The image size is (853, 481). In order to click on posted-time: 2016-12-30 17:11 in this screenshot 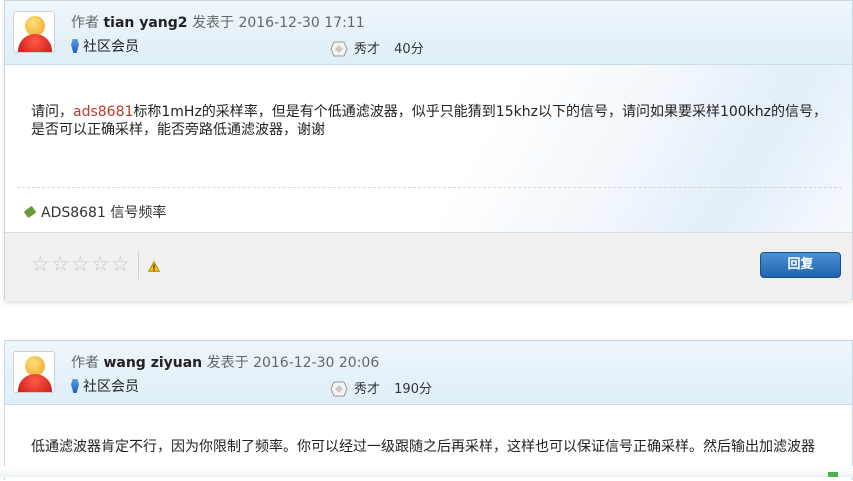, I will do `click(301, 23)`.